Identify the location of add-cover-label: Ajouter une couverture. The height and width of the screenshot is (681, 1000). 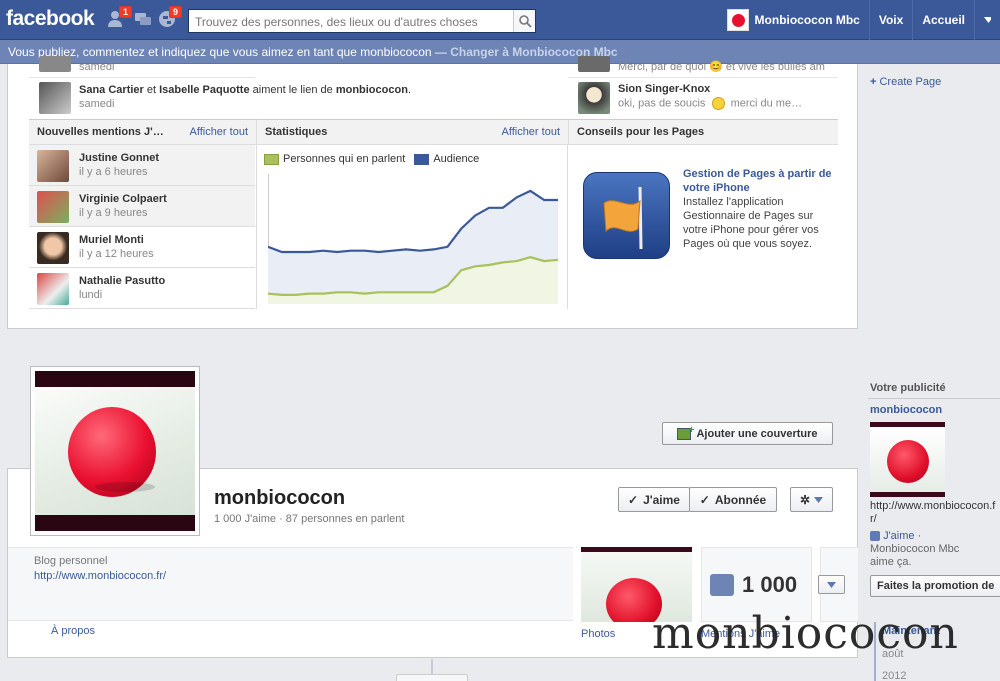
(757, 433).